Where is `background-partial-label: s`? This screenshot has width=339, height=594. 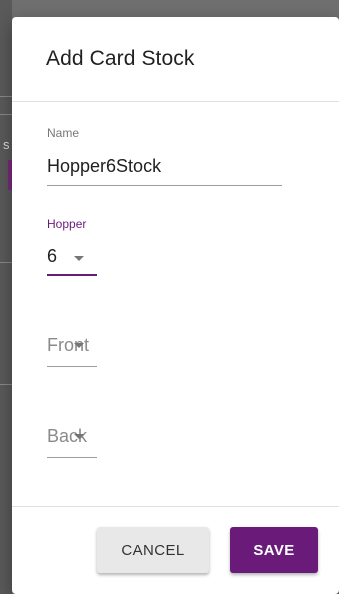 background-partial-label: s is located at coordinates (6, 144).